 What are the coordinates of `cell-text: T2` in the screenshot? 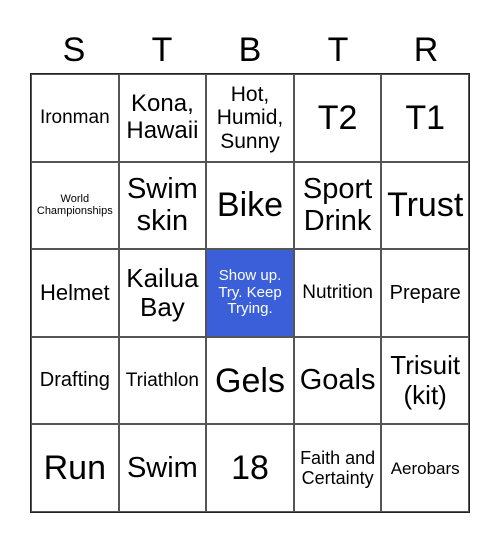 It's located at (337, 117).